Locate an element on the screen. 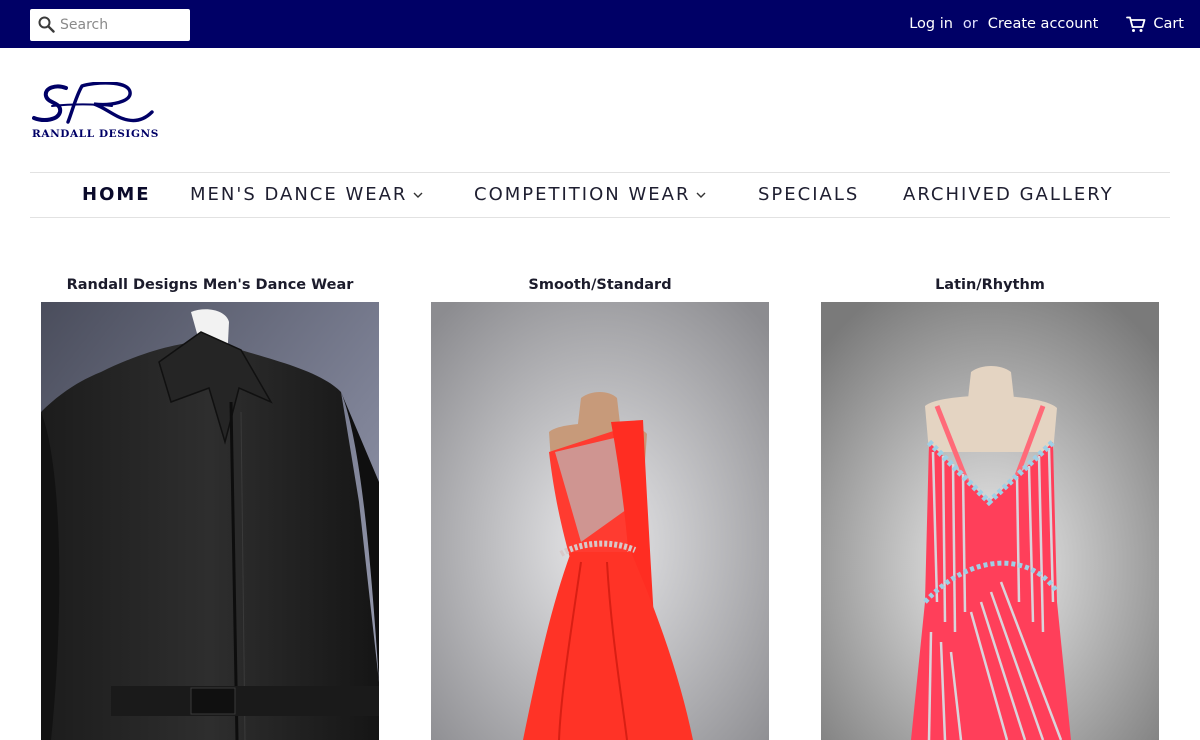 Image resolution: width=1200 pixels, height=740 pixels. nav-item-label: HOME is located at coordinates (116, 194).